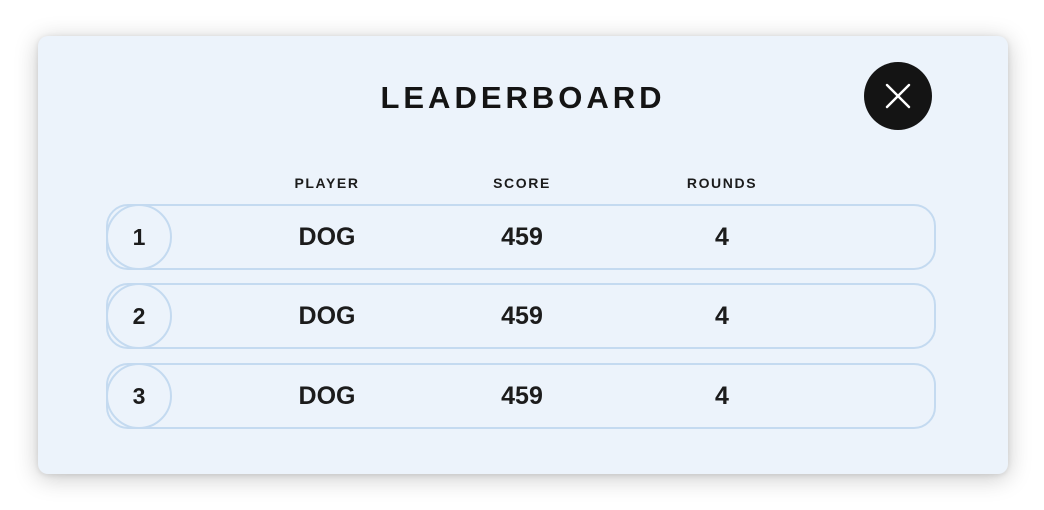 This screenshot has height=510, width=1044. What do you see at coordinates (722, 183) in the screenshot?
I see `column-header-rounds: ROUNDS` at bounding box center [722, 183].